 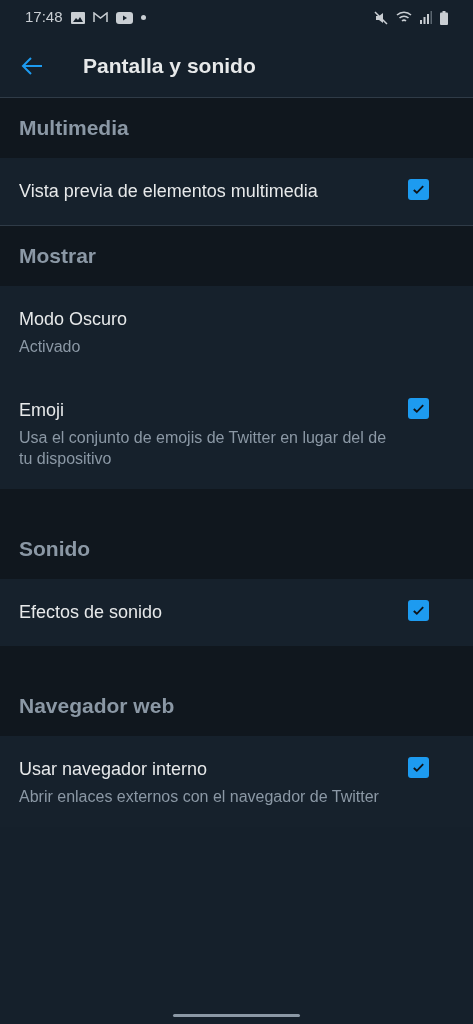 I want to click on setting-title: Vista previa de elementos multimedia, so click(x=169, y=191).